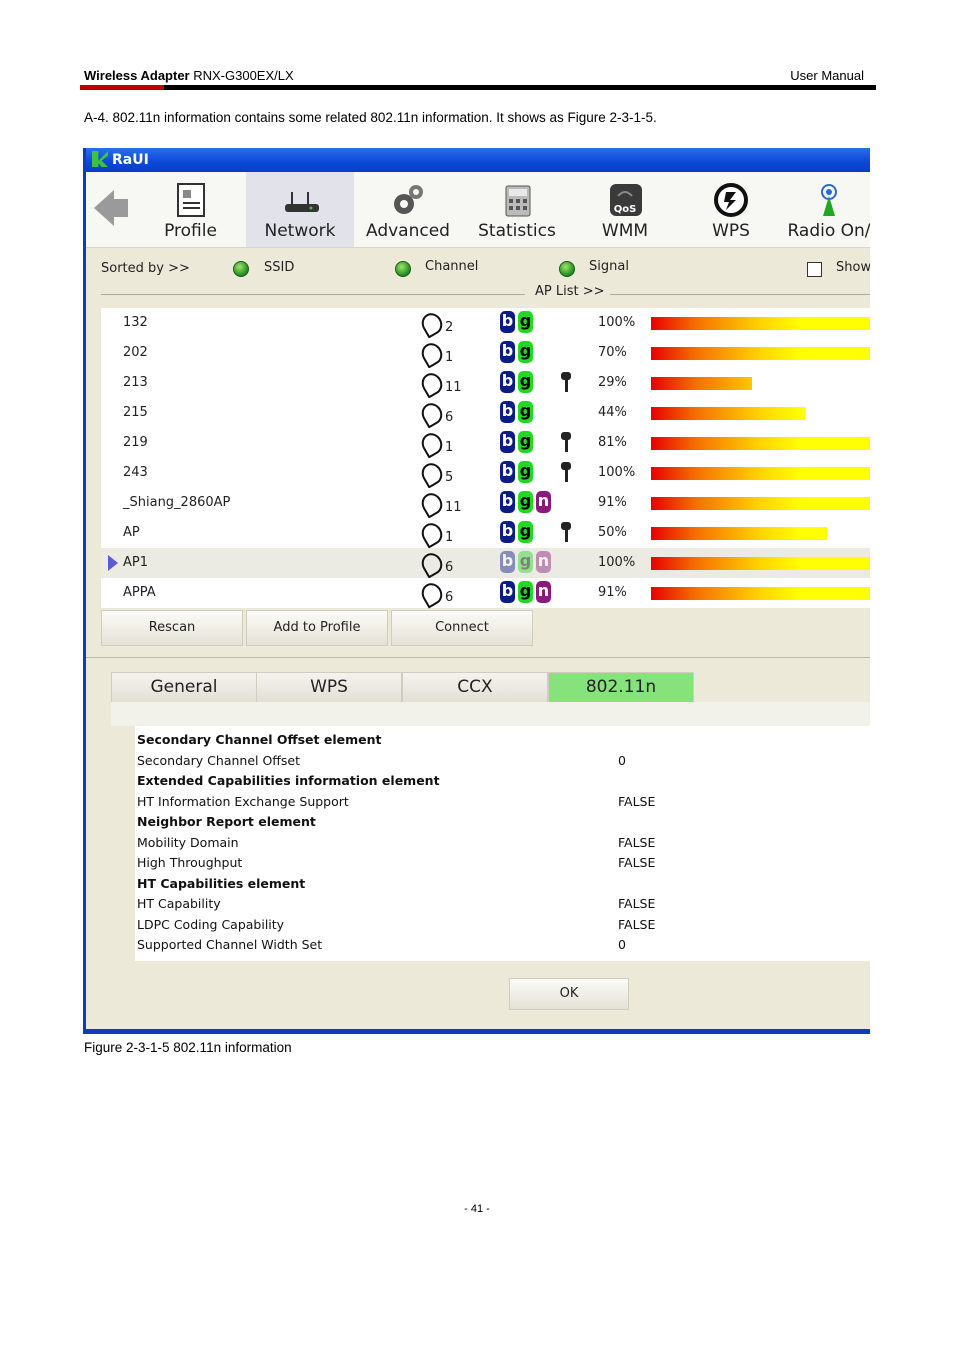 The width and height of the screenshot is (954, 1350). What do you see at coordinates (279, 267) in the screenshot?
I see `sort-ssid-label: SSID` at bounding box center [279, 267].